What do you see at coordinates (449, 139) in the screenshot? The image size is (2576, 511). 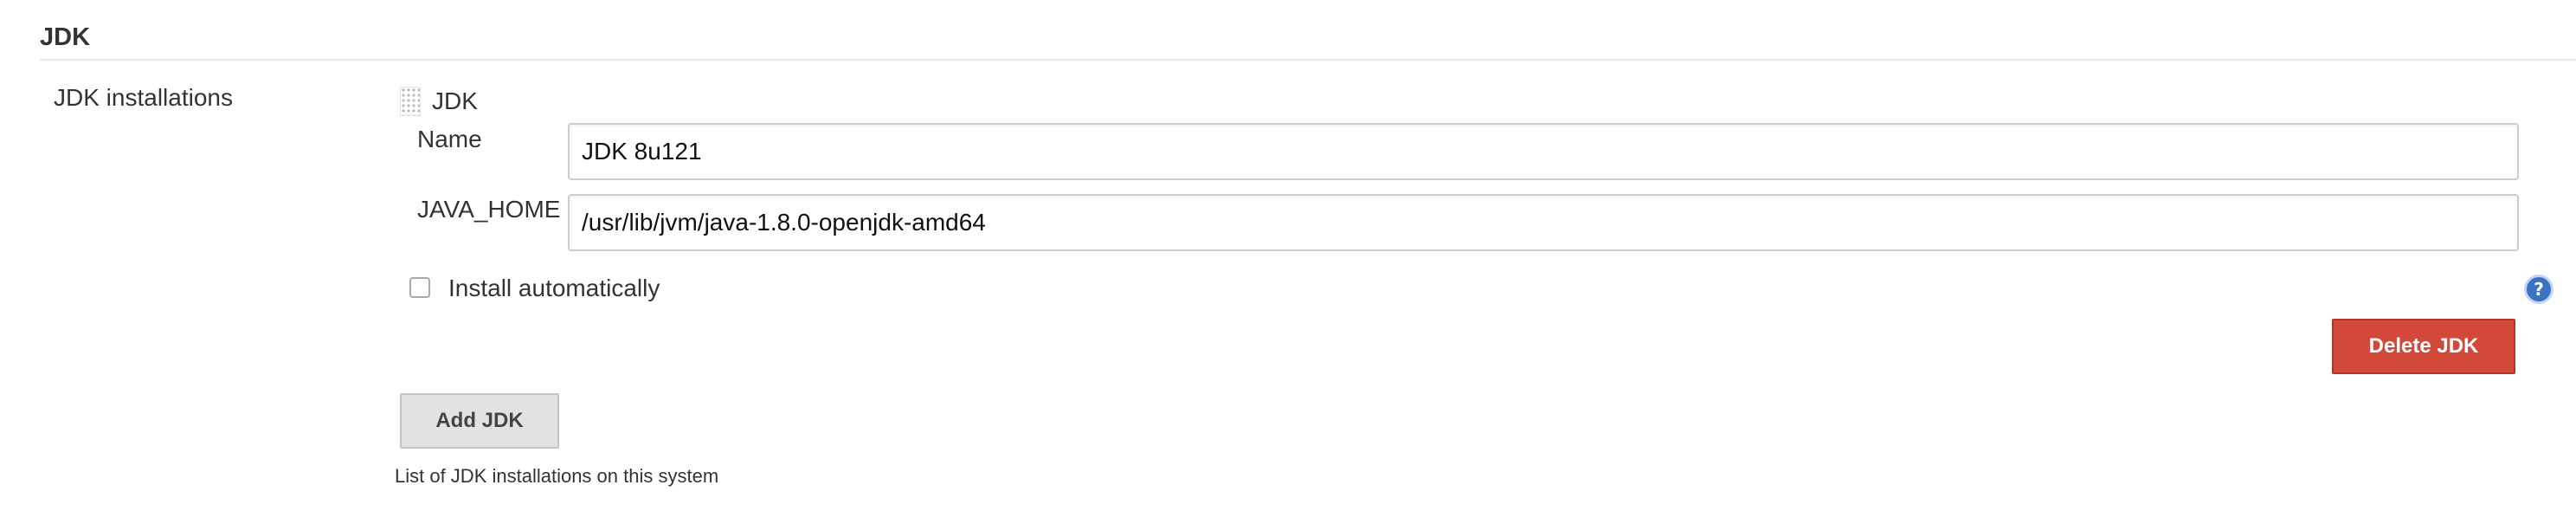 I see `name-label: Name` at bounding box center [449, 139].